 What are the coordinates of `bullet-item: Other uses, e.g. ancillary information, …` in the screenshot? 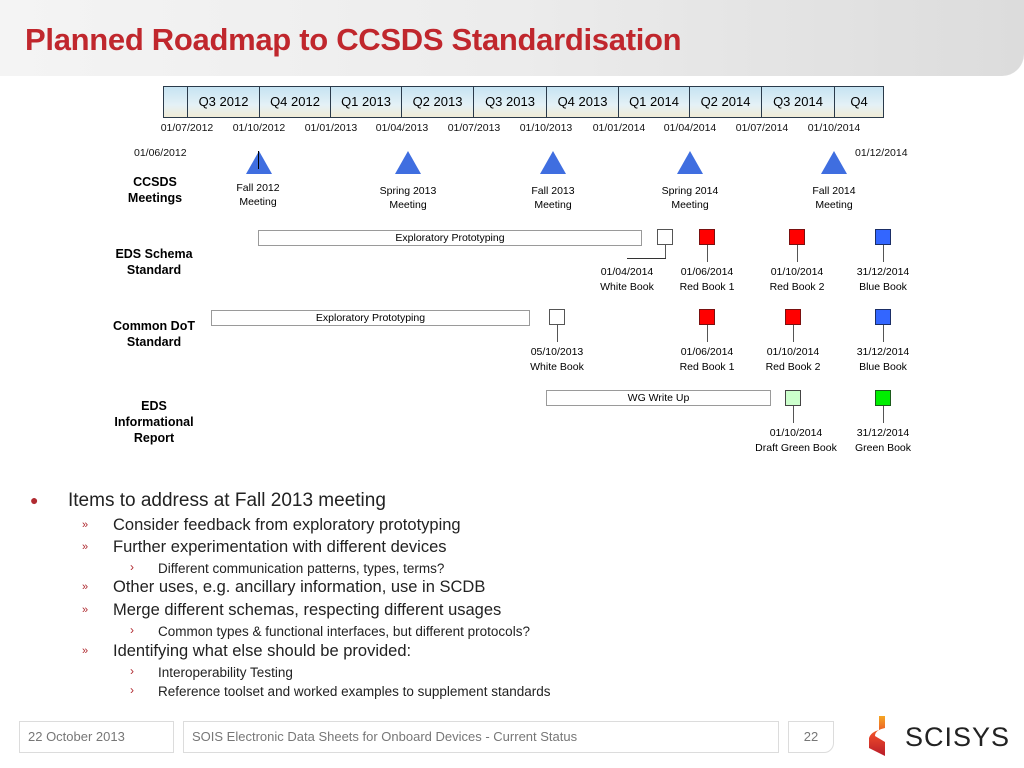 It's located at (299, 587).